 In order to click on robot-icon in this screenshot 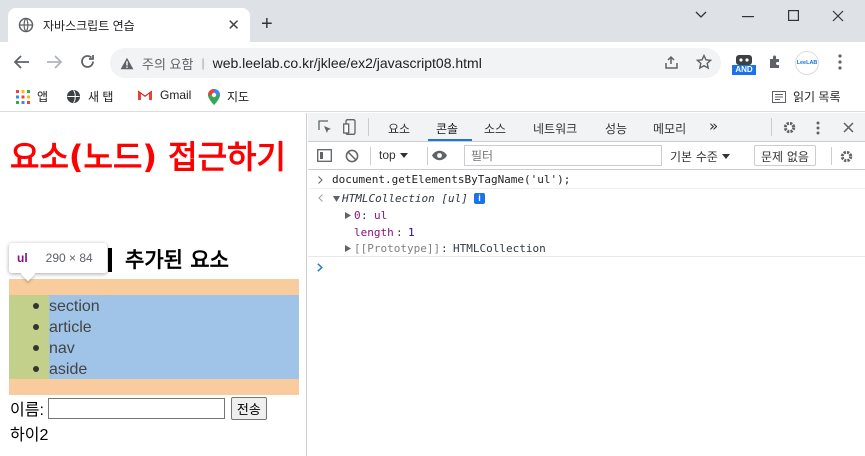, I will do `click(744, 60)`.